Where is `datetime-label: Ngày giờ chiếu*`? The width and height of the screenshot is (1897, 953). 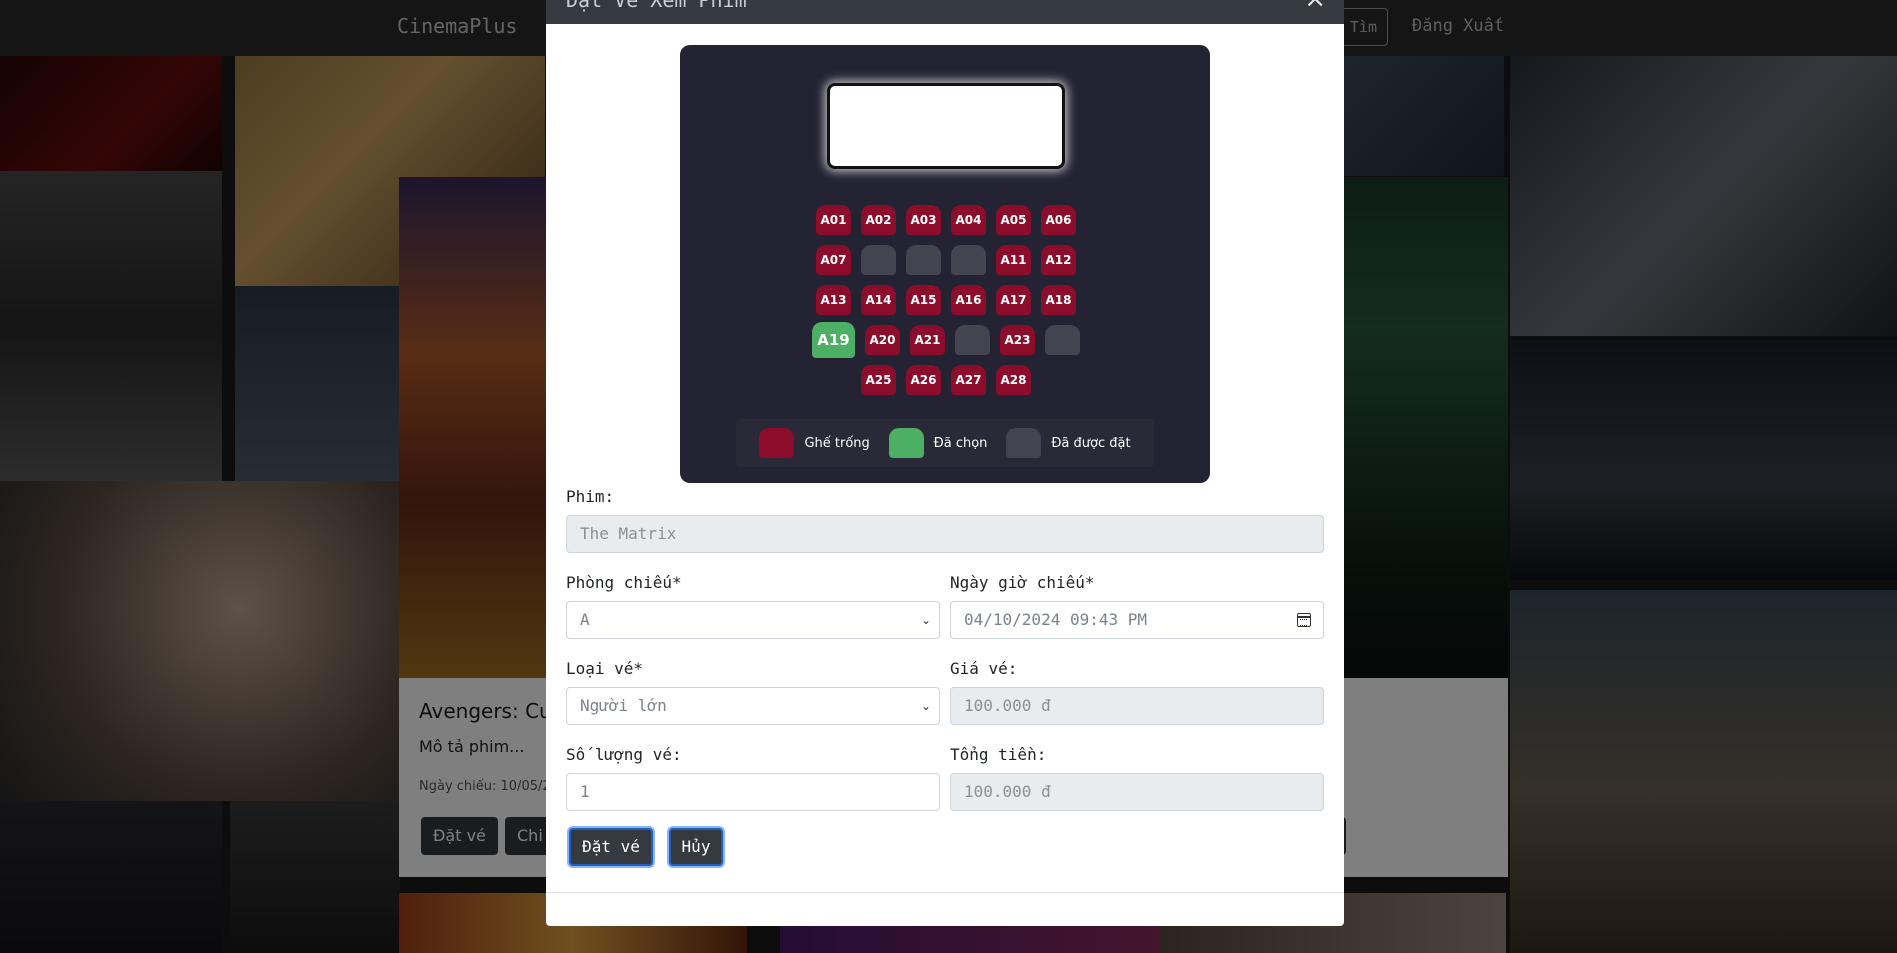 datetime-label: Ngày giờ chiếu* is located at coordinates (1022, 582).